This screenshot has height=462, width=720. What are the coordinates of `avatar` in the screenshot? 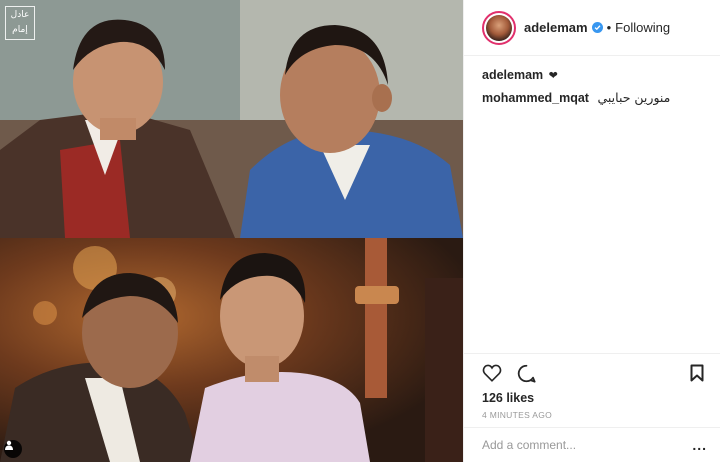 It's located at (499, 27).